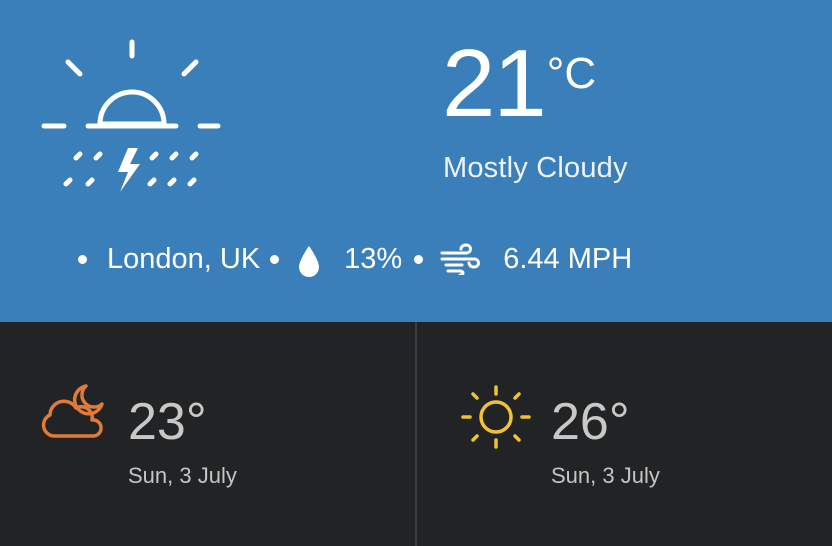 This screenshot has width=832, height=546. What do you see at coordinates (494, 83) in the screenshot?
I see `temperature-value: 21` at bounding box center [494, 83].